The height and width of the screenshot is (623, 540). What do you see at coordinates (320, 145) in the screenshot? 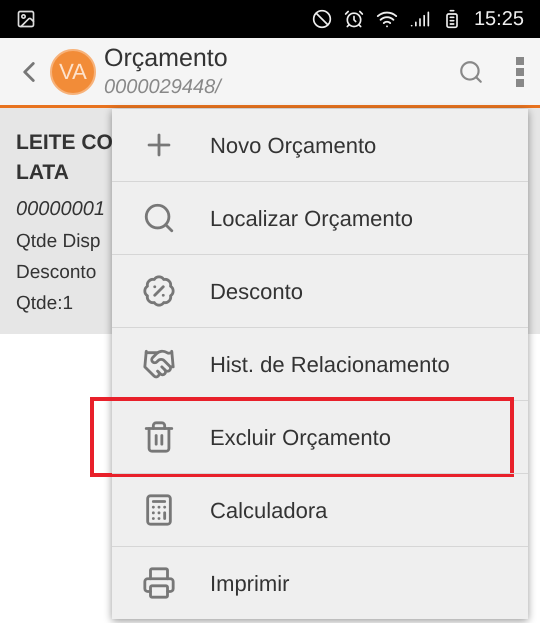
I see `menu-item: Novo Orçamento` at bounding box center [320, 145].